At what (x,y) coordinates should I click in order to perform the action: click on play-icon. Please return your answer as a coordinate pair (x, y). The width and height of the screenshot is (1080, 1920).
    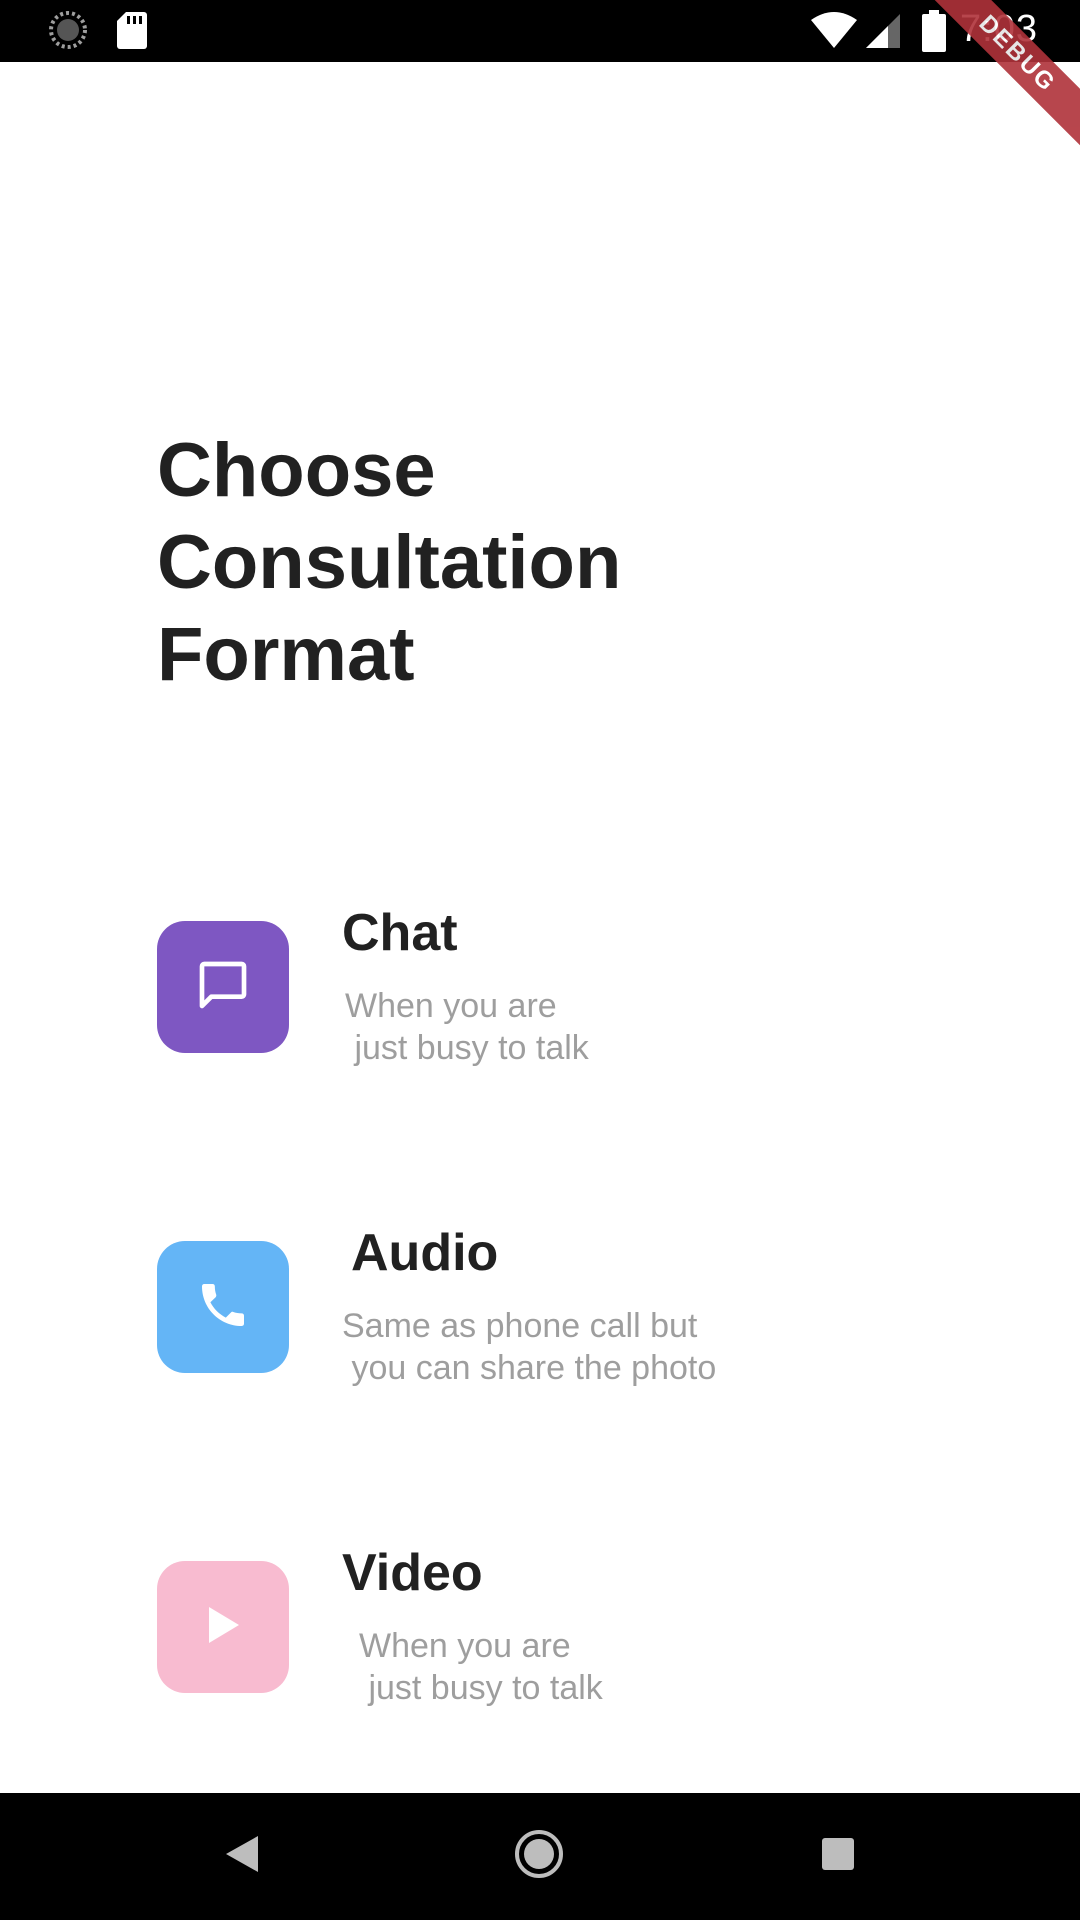
    Looking at the image, I should click on (223, 1627).